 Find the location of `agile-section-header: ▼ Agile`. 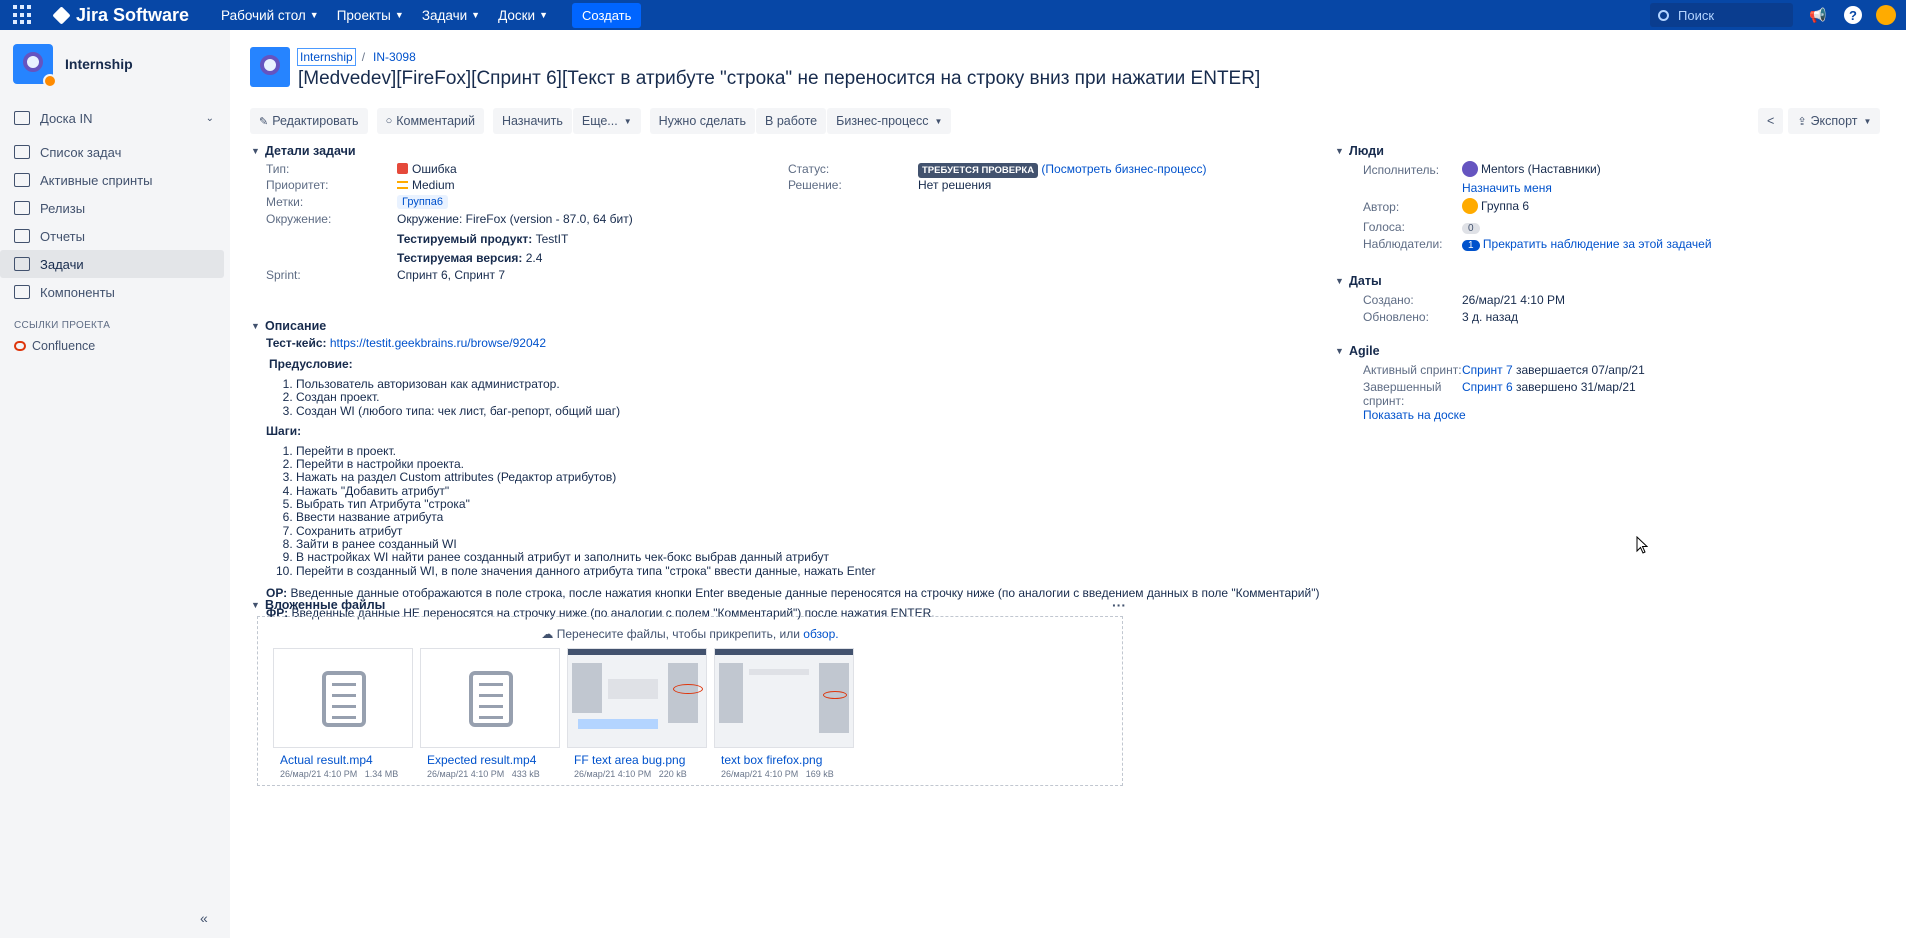

agile-section-header: ▼ Agile is located at coordinates (1565, 351).